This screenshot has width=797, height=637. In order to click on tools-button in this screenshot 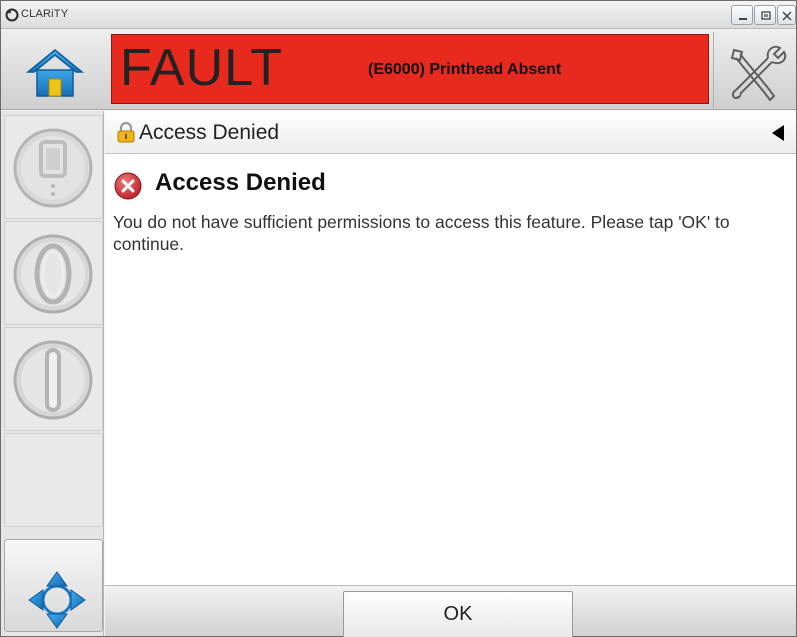, I will do `click(754, 70)`.